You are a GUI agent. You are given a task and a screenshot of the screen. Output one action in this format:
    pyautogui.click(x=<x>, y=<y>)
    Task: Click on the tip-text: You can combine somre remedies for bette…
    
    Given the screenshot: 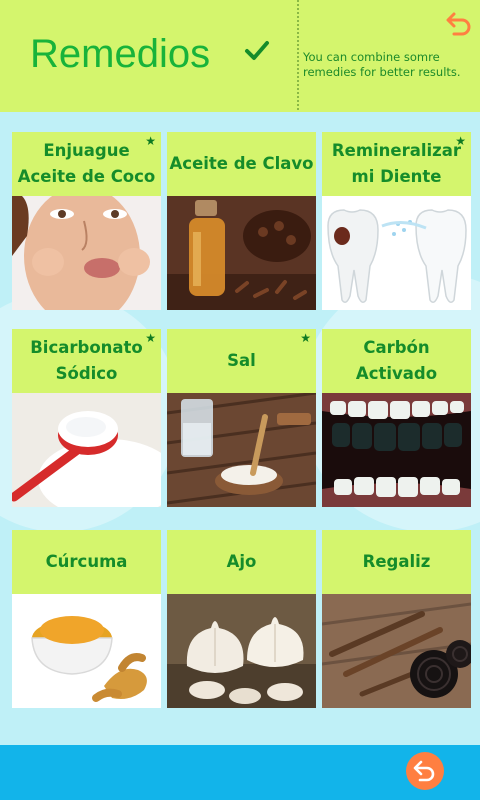 What is the action you would take?
    pyautogui.click(x=382, y=64)
    